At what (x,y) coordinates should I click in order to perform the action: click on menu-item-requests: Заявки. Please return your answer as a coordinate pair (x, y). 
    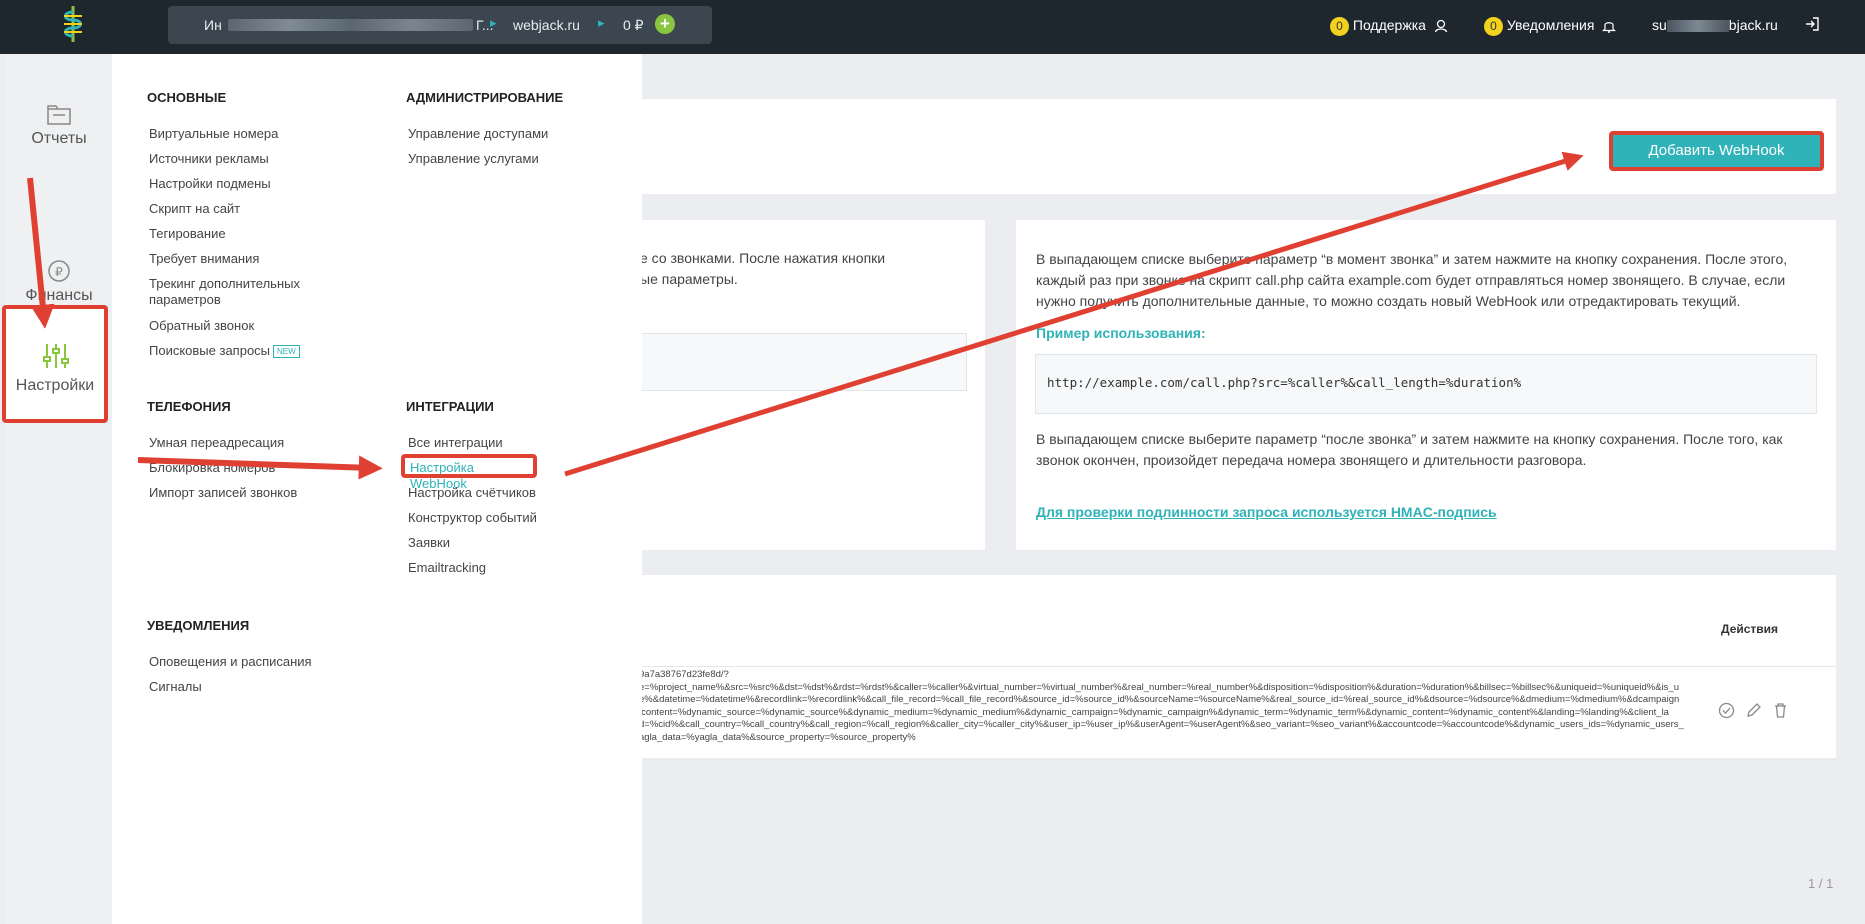
    Looking at the image, I should click on (429, 543).